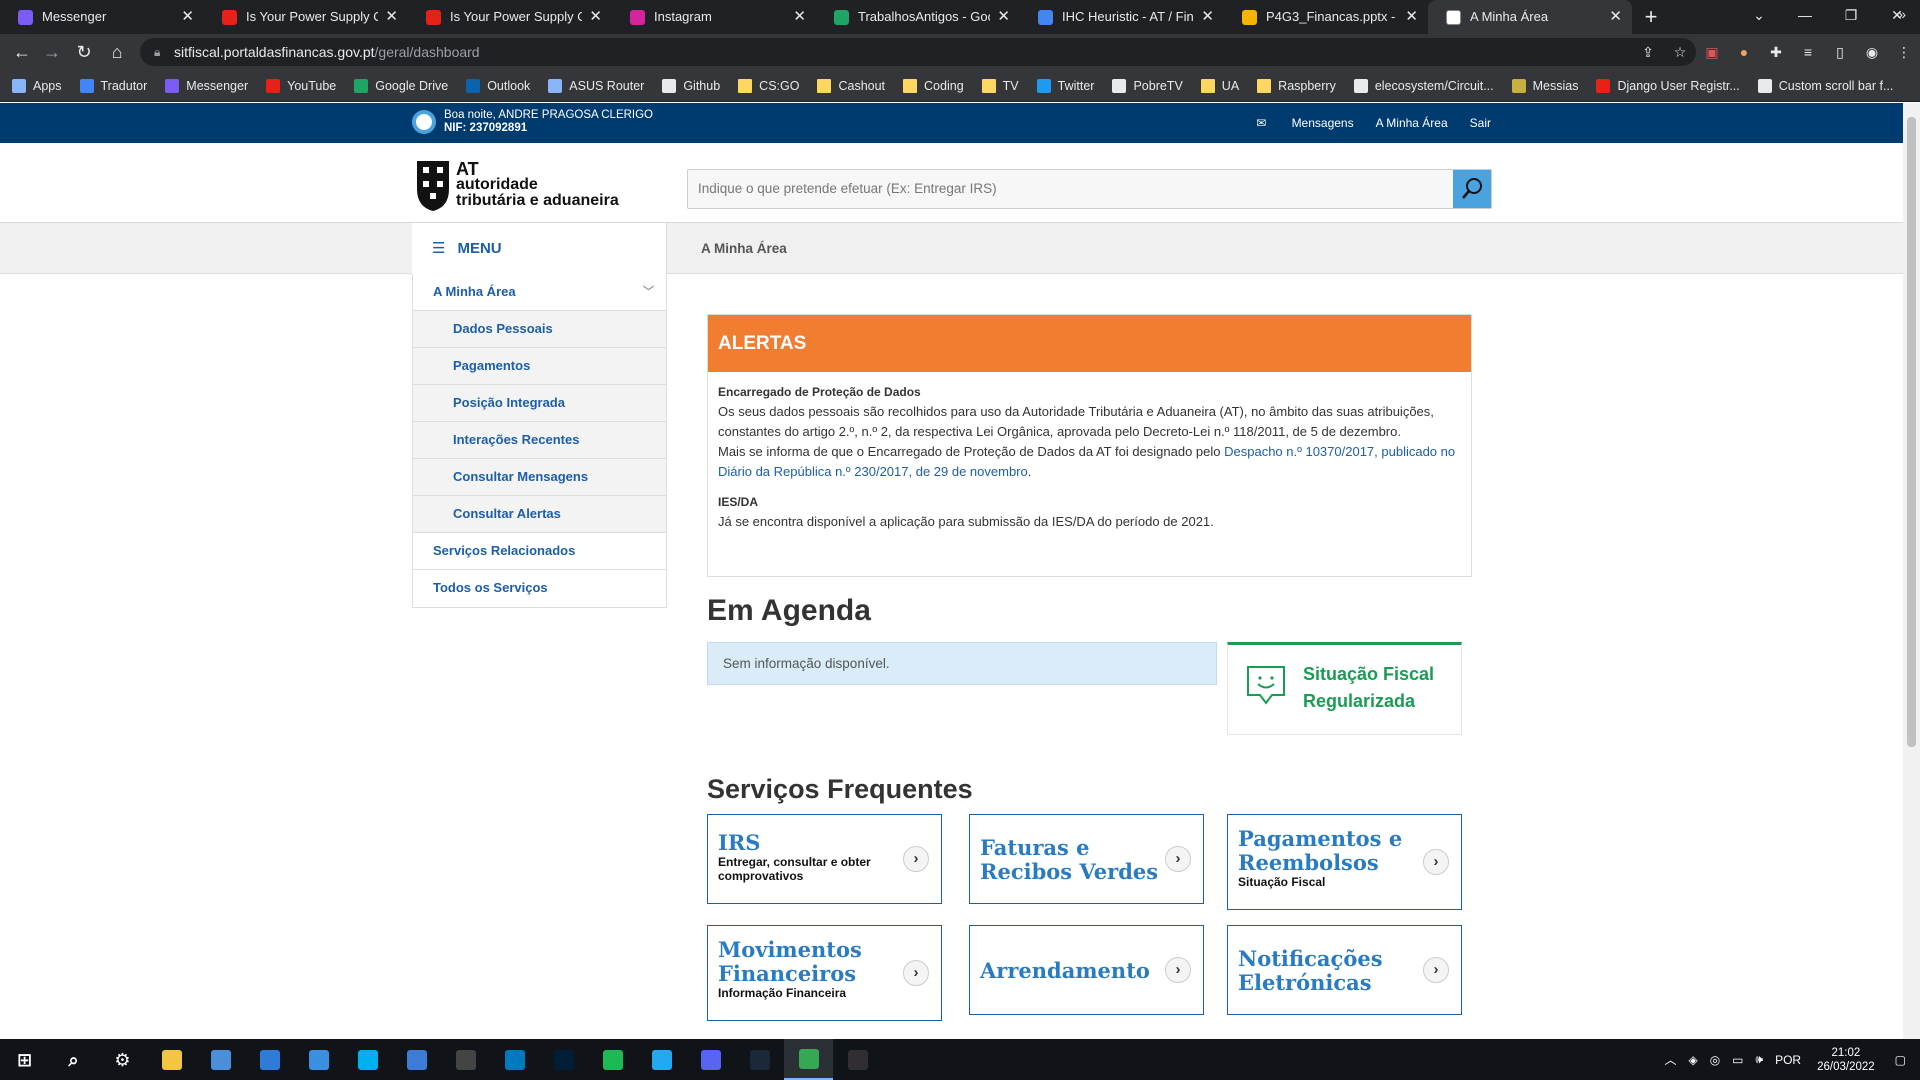 This screenshot has height=1080, width=1920. I want to click on forward-button: →, so click(52, 52).